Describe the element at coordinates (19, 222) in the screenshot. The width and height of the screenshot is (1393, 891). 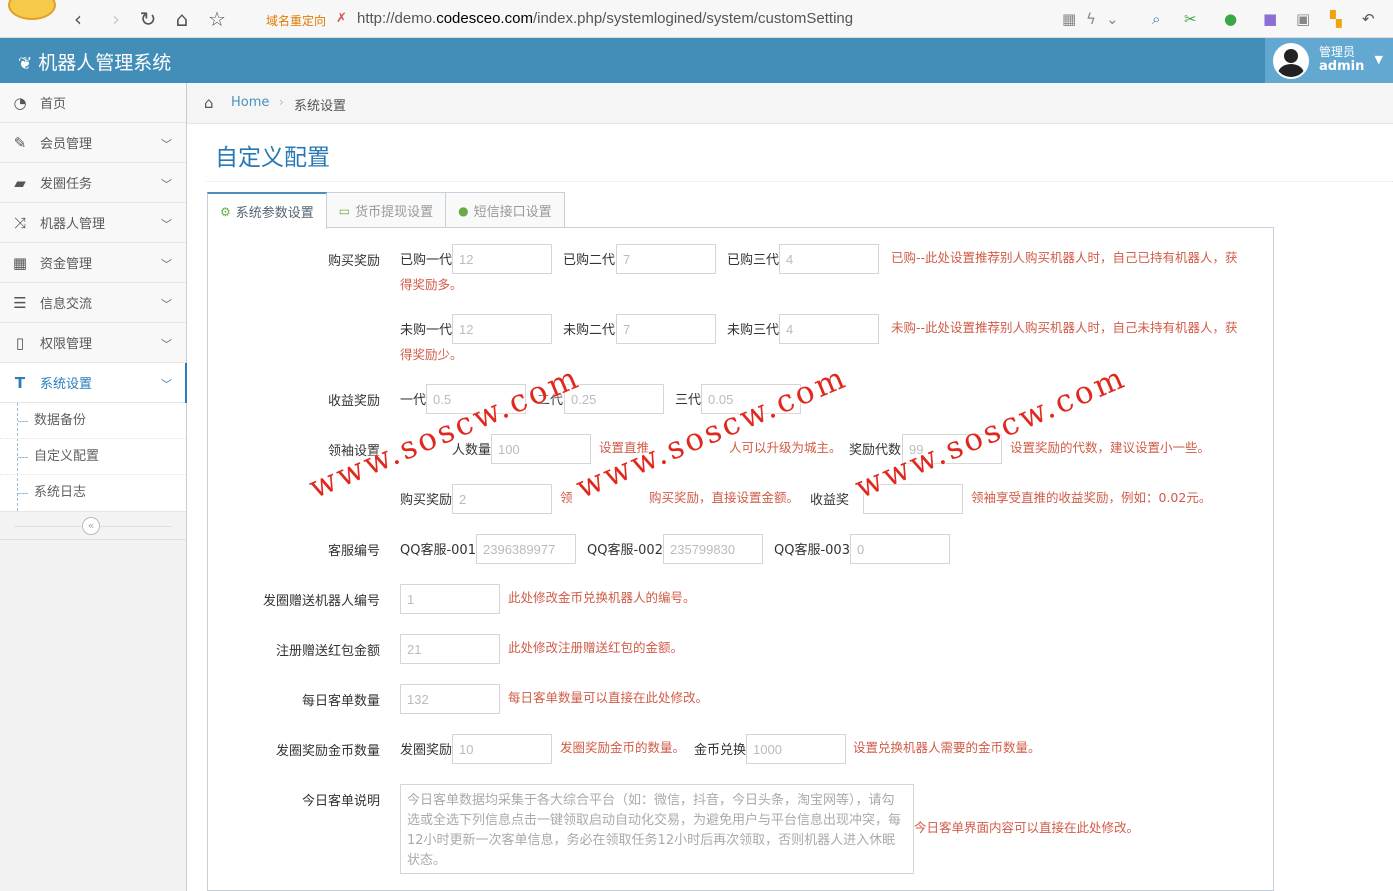
I see `shuffle-icon: ⤨` at that location.